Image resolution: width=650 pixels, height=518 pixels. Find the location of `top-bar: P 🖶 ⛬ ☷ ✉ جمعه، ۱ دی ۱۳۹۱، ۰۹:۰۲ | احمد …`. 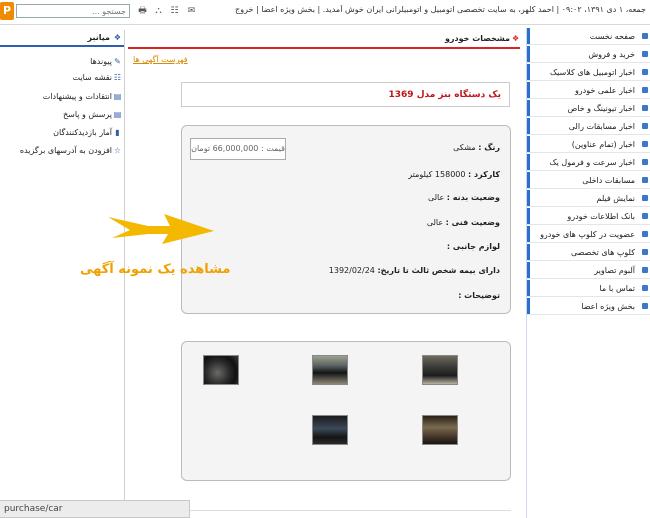

top-bar: P 🖶 ⛬ ☷ ✉ جمعه، ۱ دی ۱۳۹۱، ۰۹:۰۲ | احمد … is located at coordinates (325, 12).